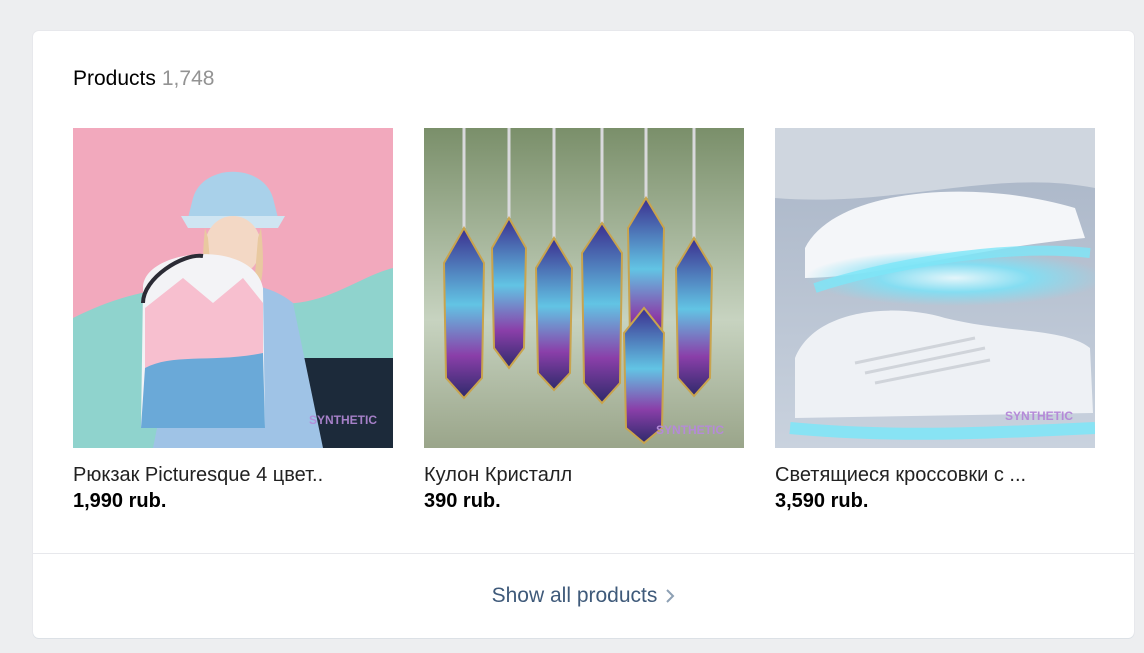  Describe the element at coordinates (233, 475) in the screenshot. I see `product-title: Рюкзак Picturesque 4 цвет..` at that location.